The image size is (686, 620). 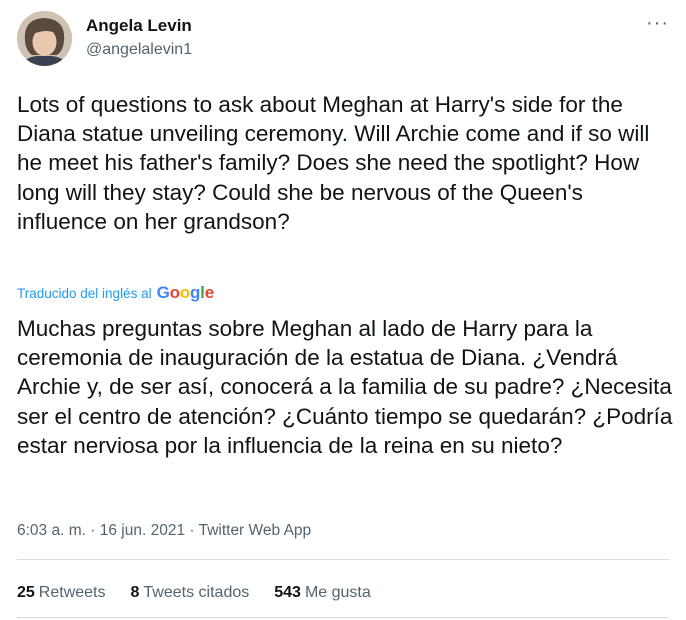 I want to click on tweet-stats: 25 Retweets 8 Tweets citados 543 Me gusta, so click(x=194, y=593).